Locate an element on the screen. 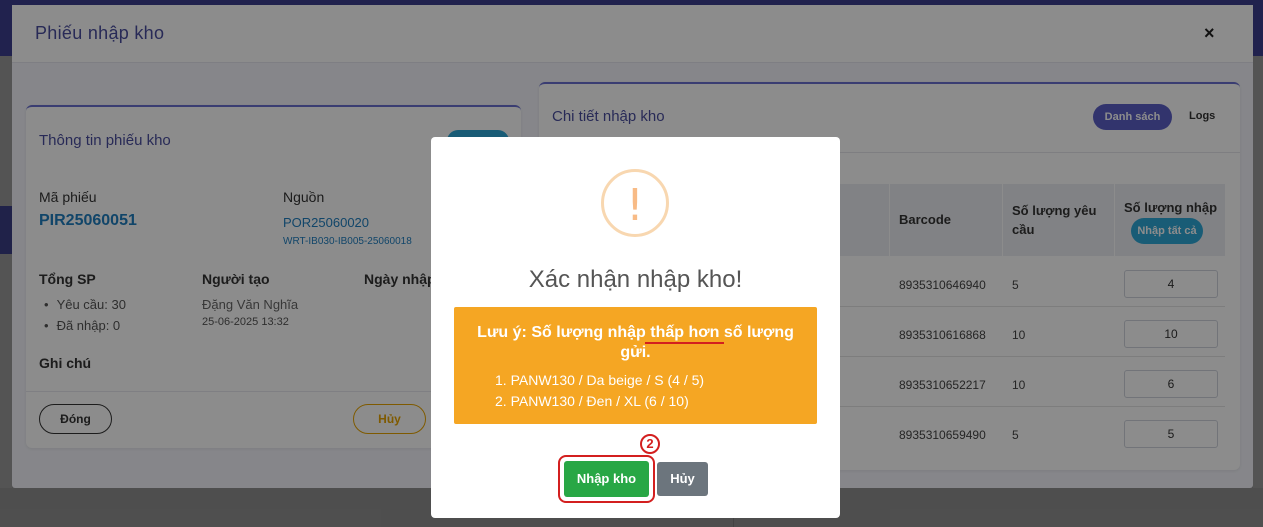  notice-item-2: 2. PANW130 / Đen / XL (6 / 10) is located at coordinates (592, 401).